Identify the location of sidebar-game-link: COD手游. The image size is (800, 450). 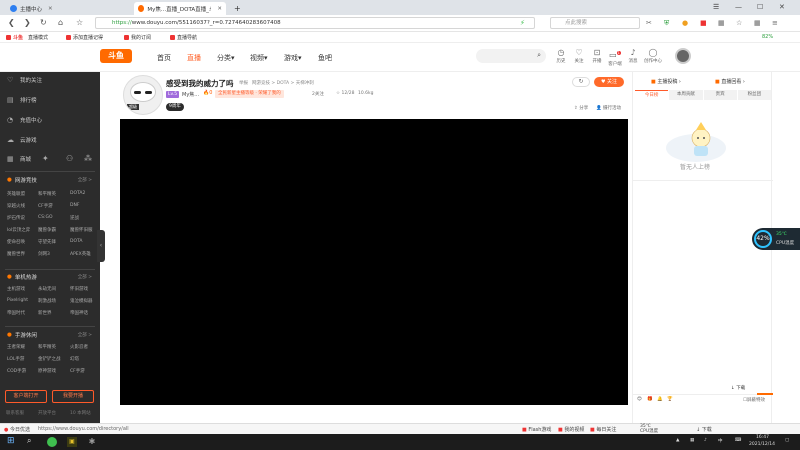
(16, 371).